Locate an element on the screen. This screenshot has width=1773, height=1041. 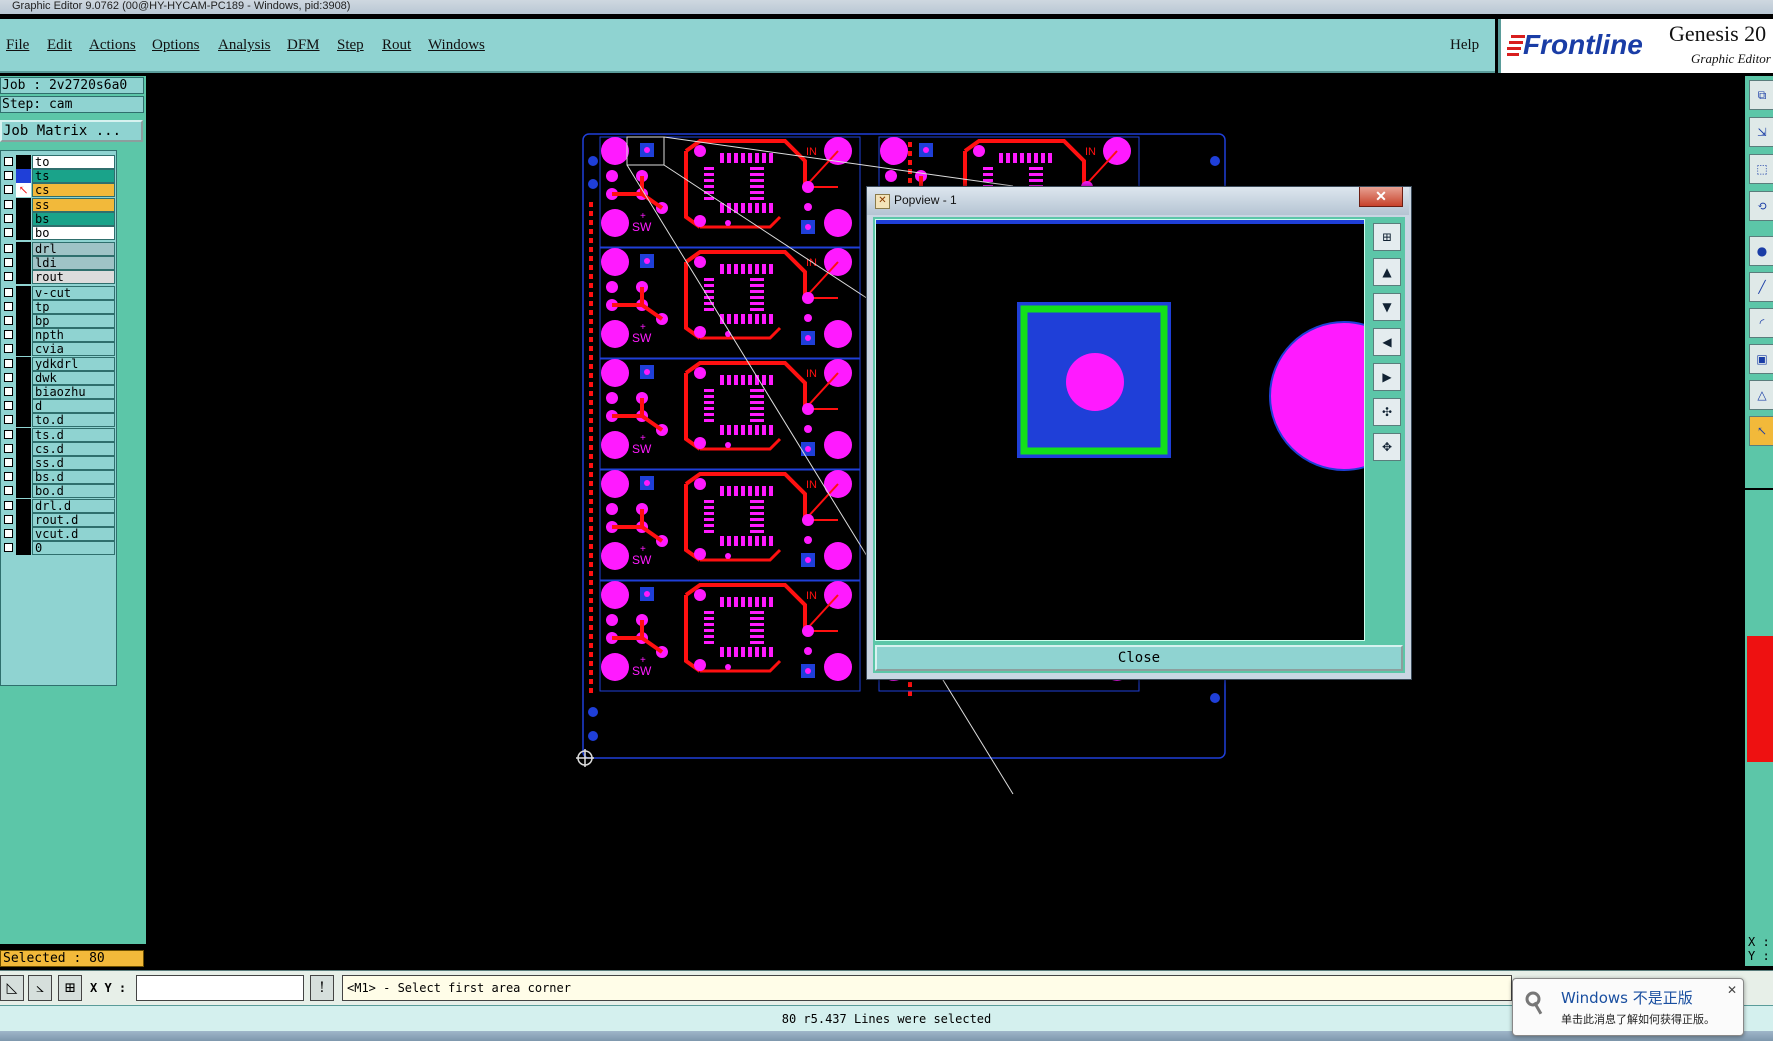
select-tool-icon: ↖ is located at coordinates (1761, 431).